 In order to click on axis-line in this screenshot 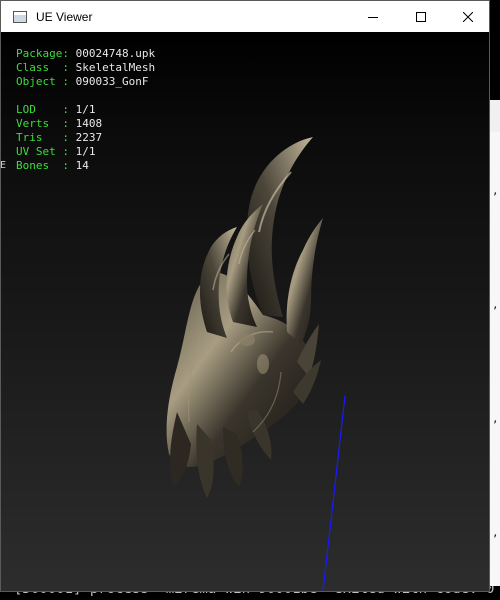, I will do `click(334, 493)`.